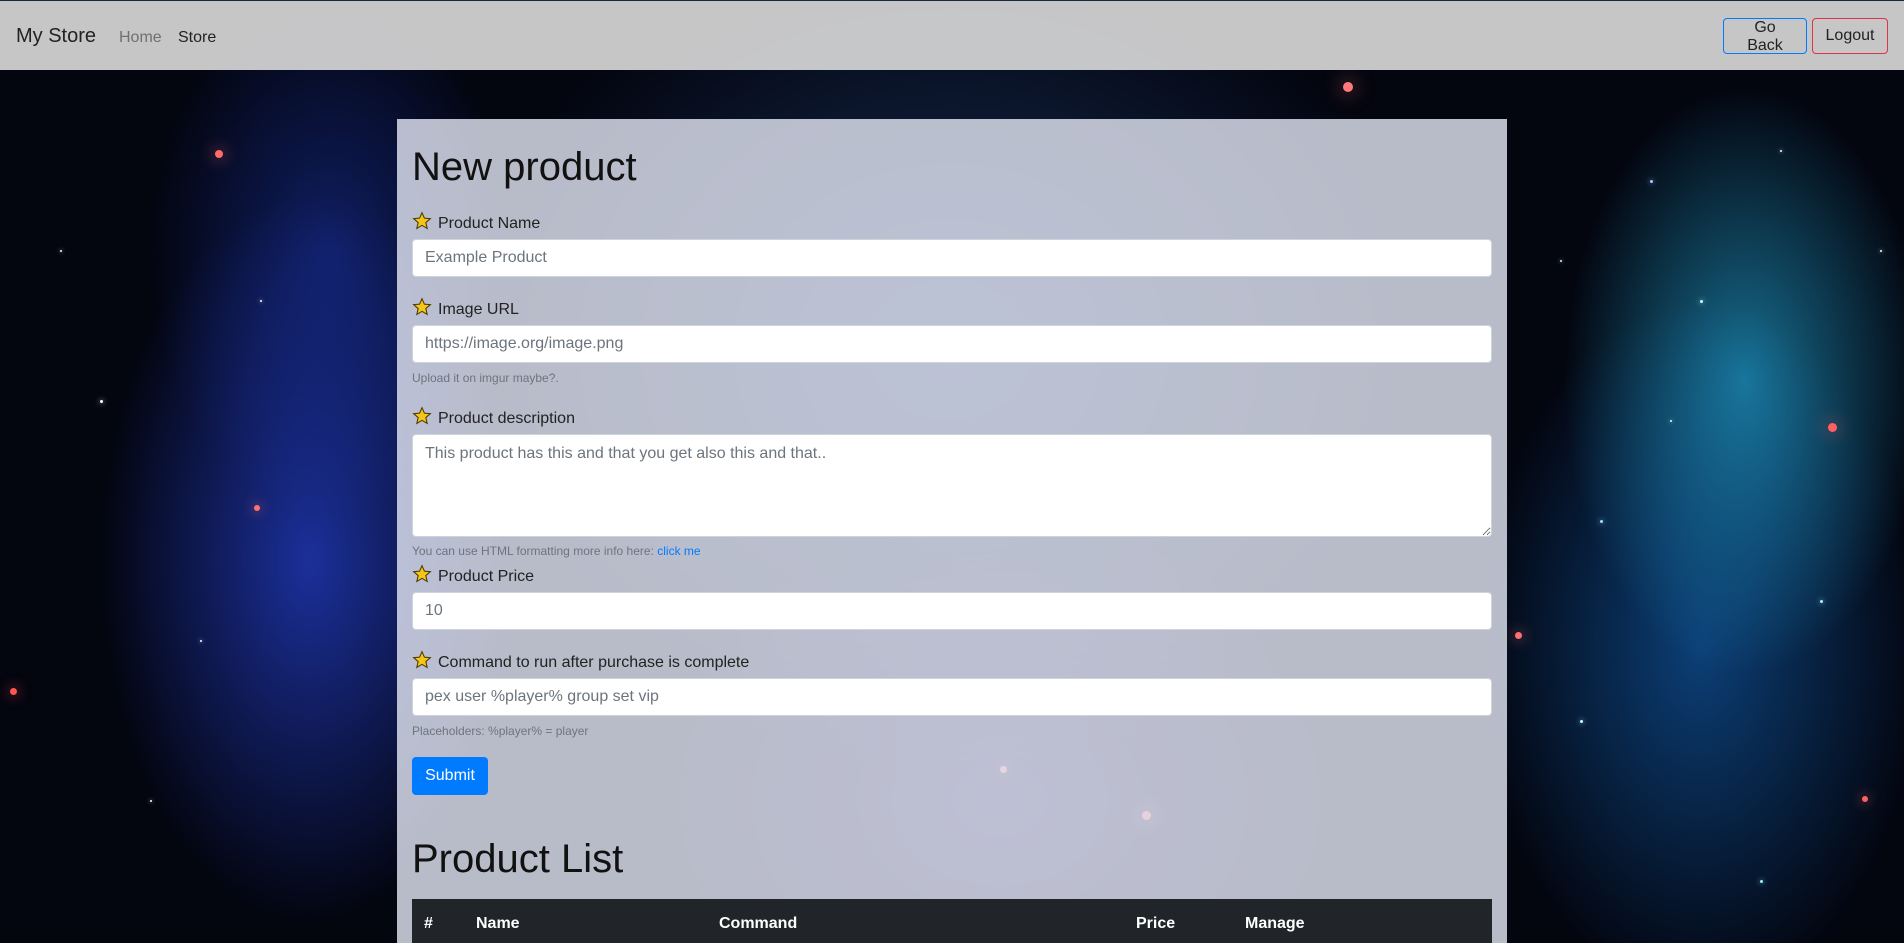 Image resolution: width=1904 pixels, height=943 pixels. I want to click on column-header-manage: Manage, so click(1275, 923).